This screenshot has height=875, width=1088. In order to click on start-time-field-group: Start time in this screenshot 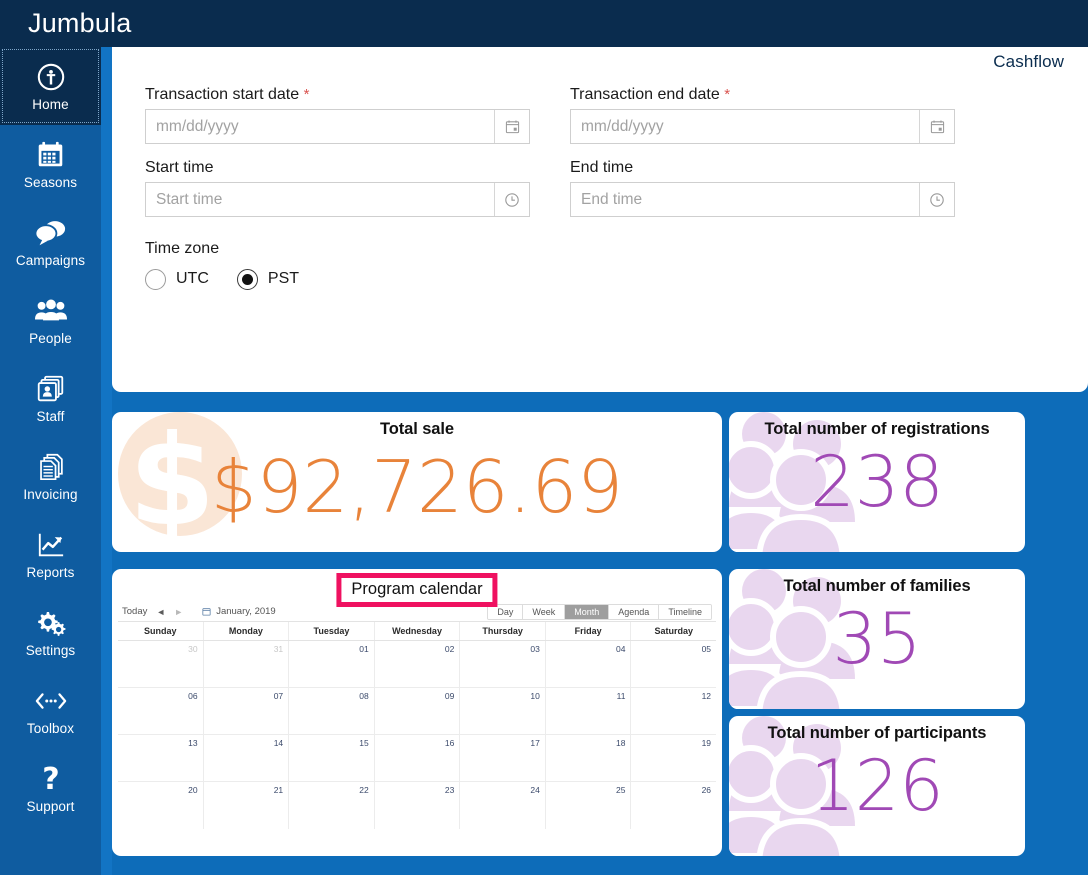, I will do `click(346, 188)`.